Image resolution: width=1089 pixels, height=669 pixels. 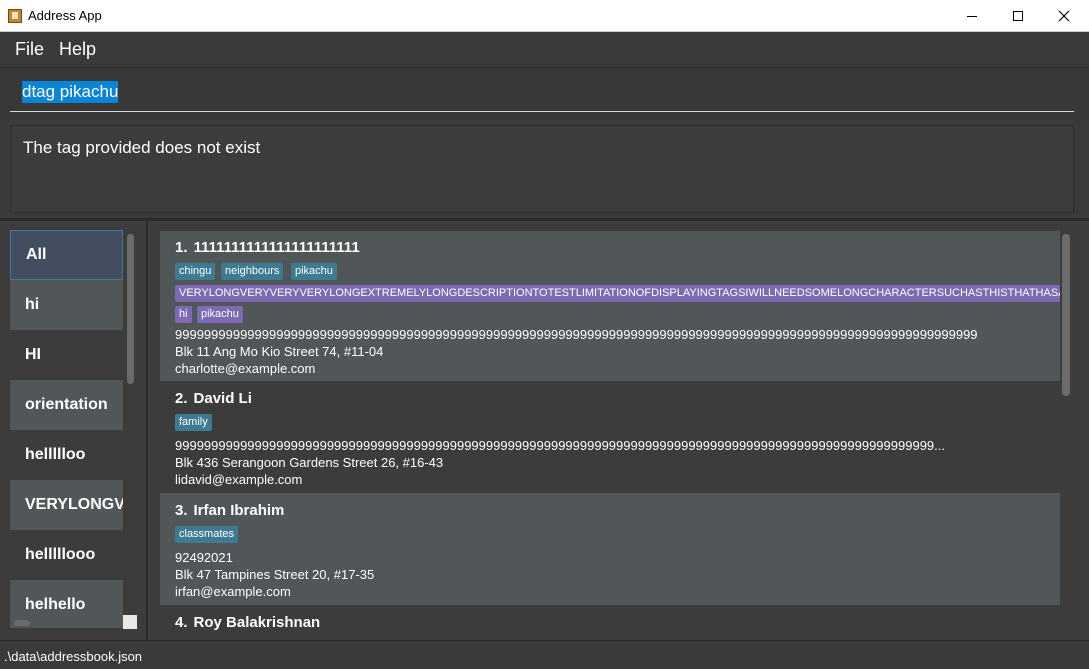 What do you see at coordinates (1066, 315) in the screenshot?
I see `person-list-vertical-scrollbar` at bounding box center [1066, 315].